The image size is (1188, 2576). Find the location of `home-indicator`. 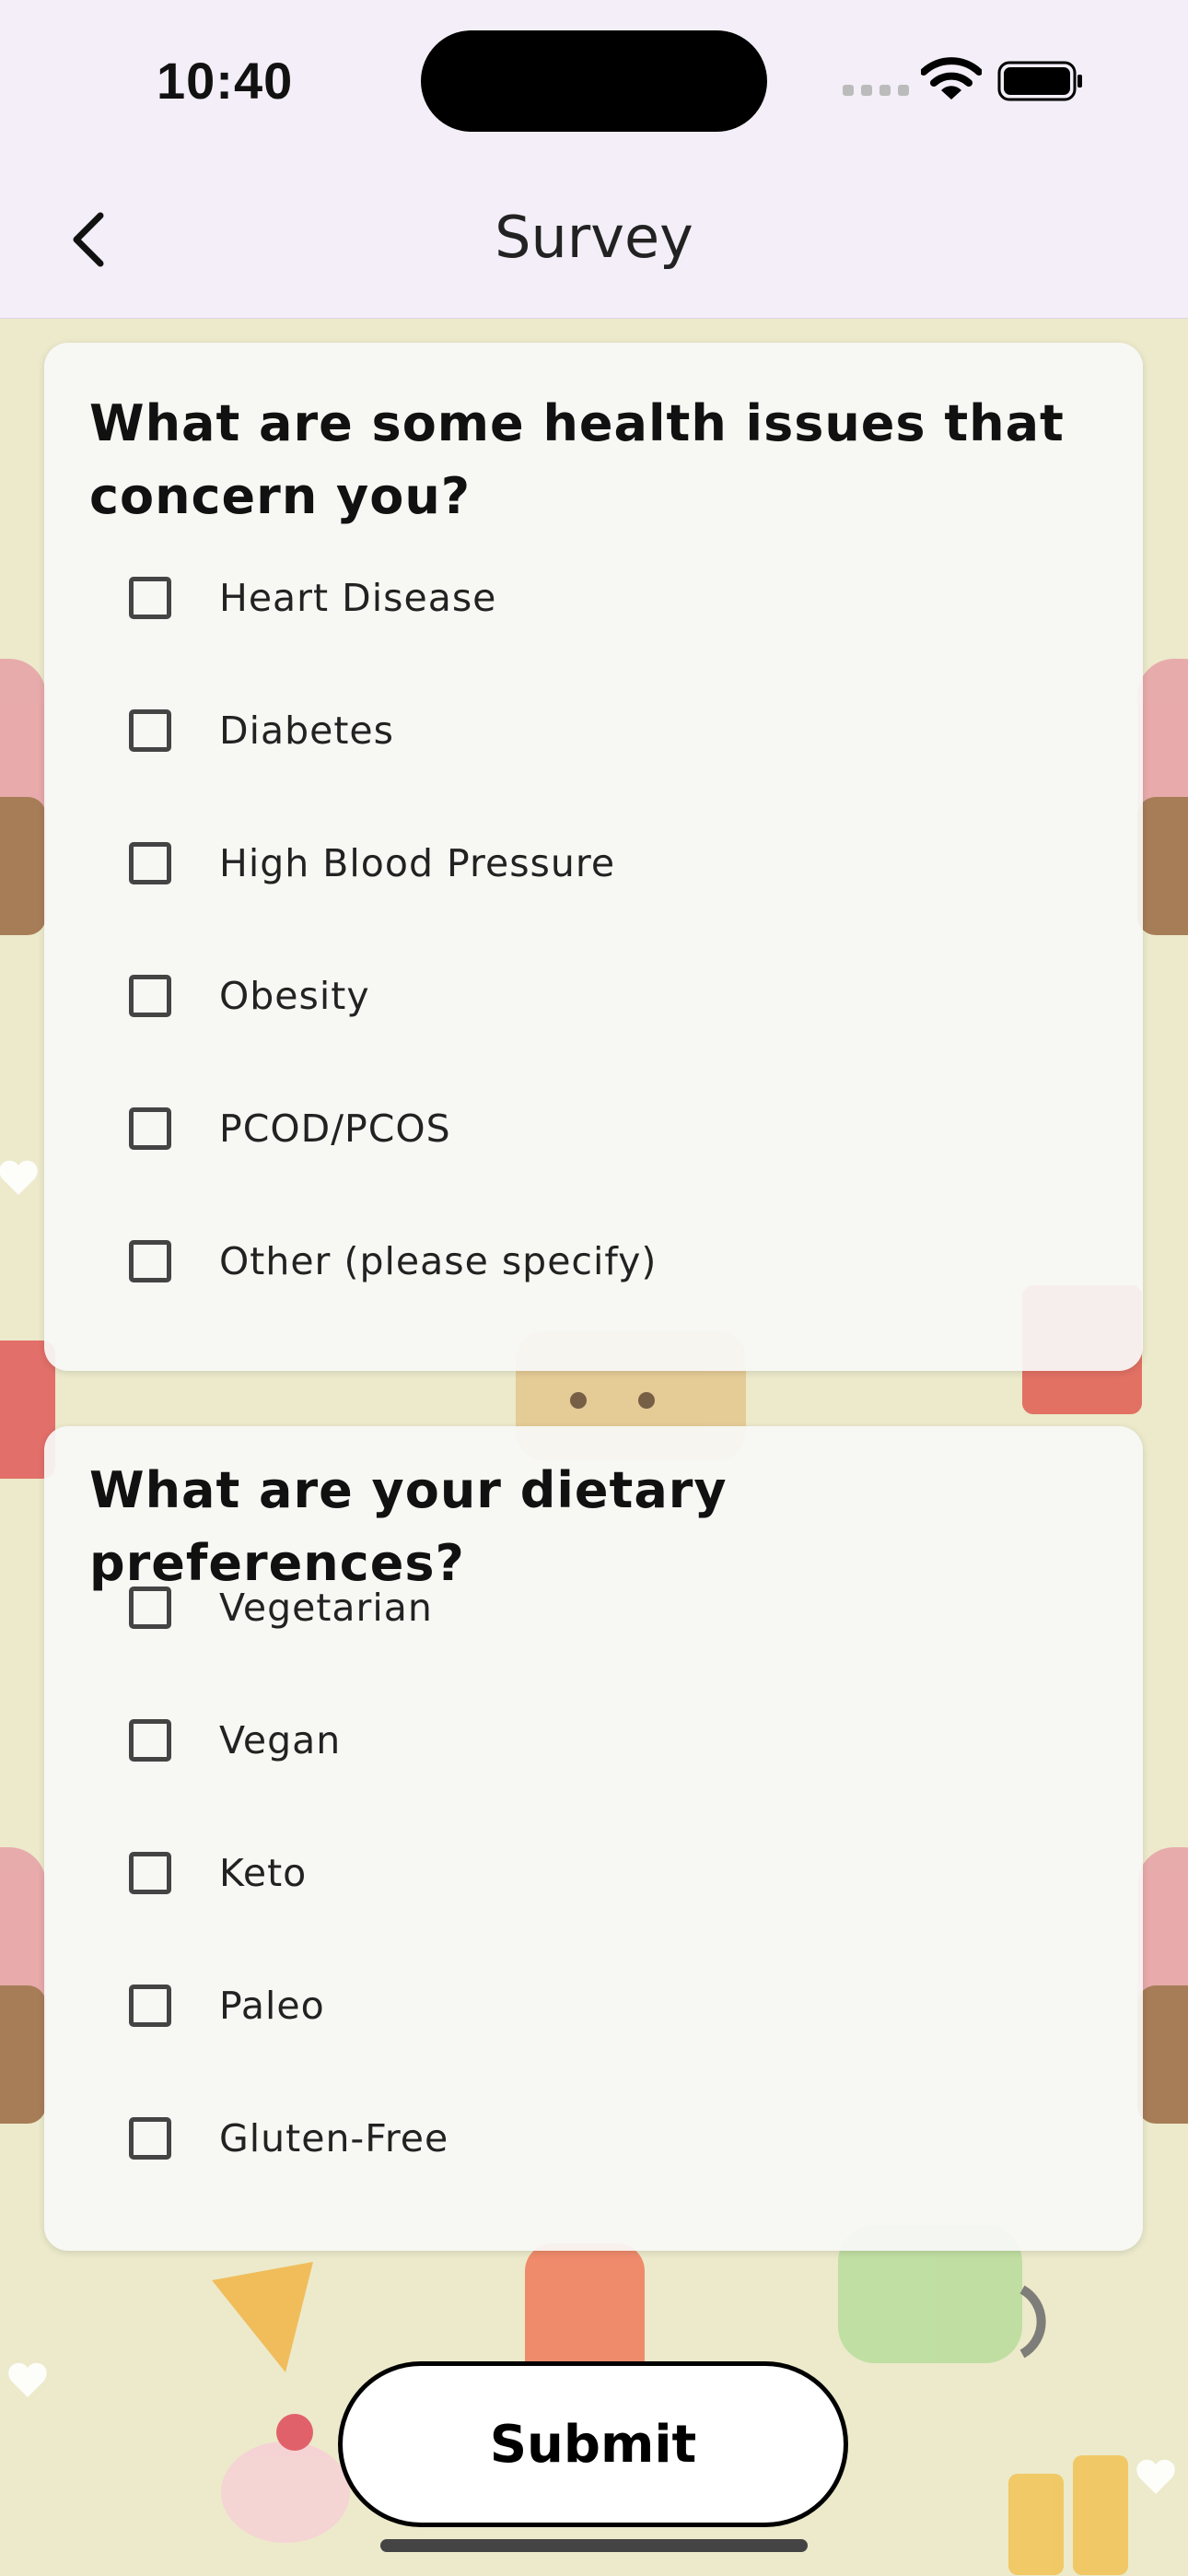

home-indicator is located at coordinates (594, 2545).